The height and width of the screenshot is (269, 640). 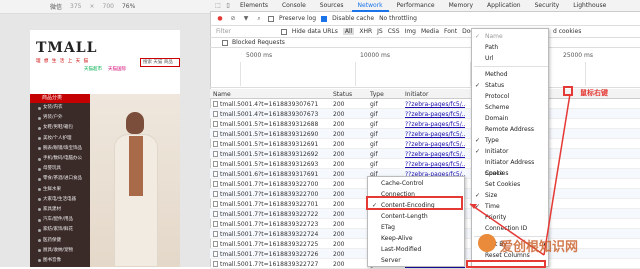 I want to click on menu-item-type: ✓ Type, so click(x=511, y=140).